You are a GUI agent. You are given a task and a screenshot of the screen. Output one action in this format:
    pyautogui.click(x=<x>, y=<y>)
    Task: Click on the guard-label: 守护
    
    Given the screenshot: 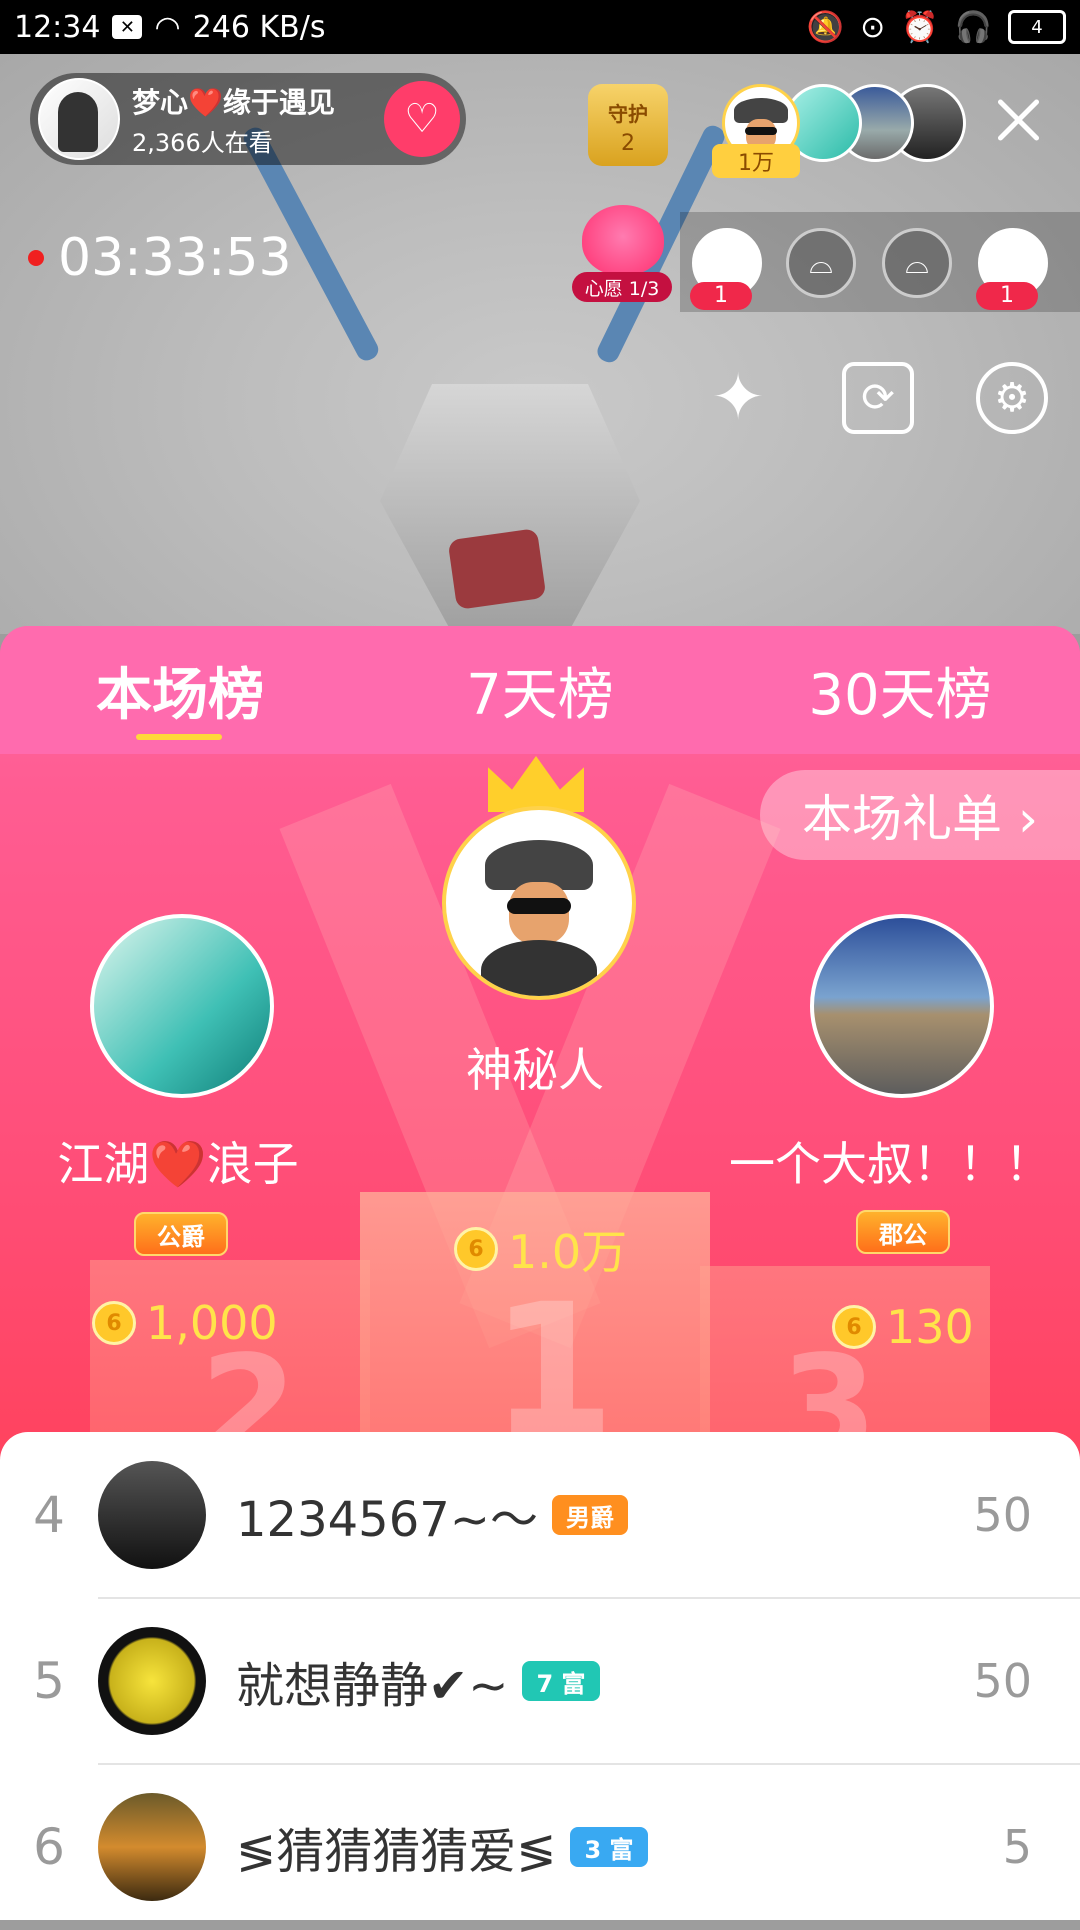 What is the action you would take?
    pyautogui.click(x=628, y=114)
    